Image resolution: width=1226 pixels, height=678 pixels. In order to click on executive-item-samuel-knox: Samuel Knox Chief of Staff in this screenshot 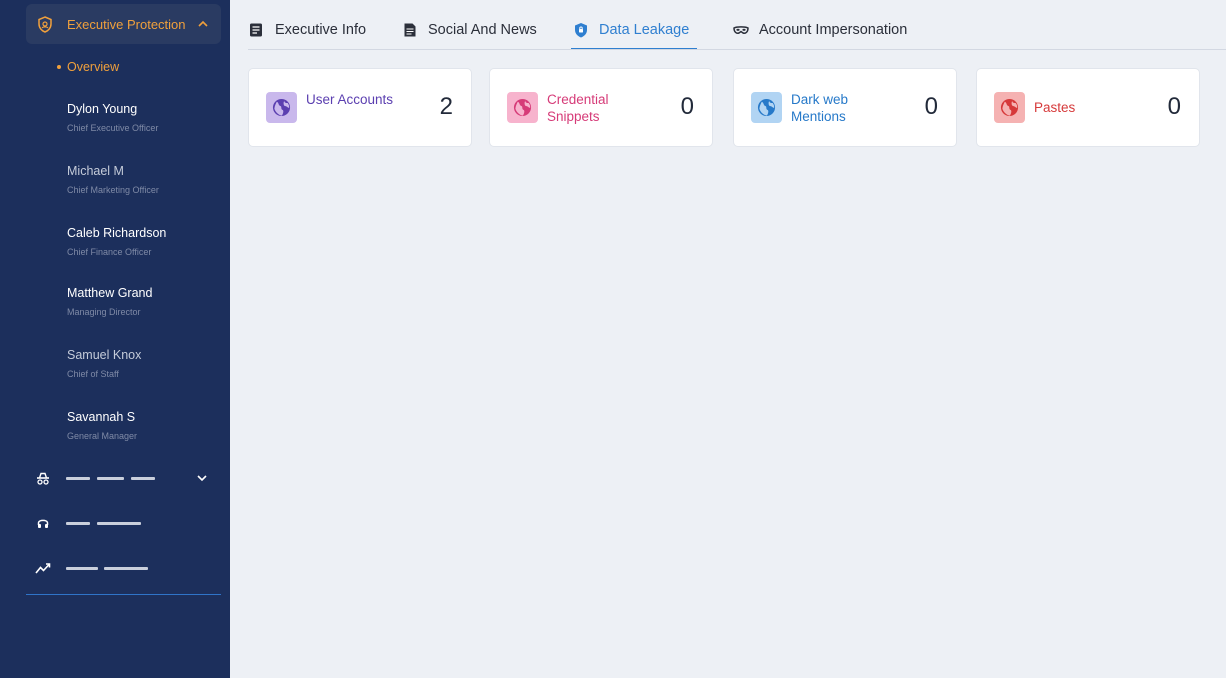, I will do `click(142, 363)`.